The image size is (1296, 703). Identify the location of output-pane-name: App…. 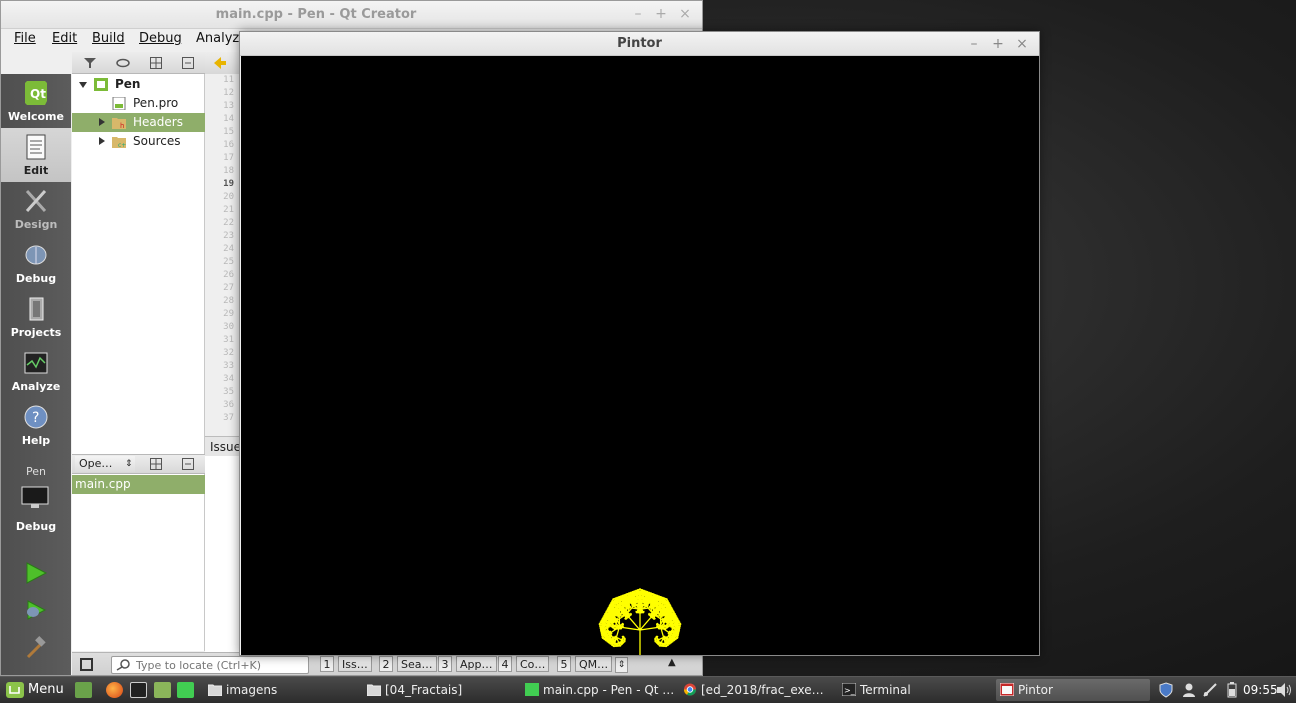
(476, 664).